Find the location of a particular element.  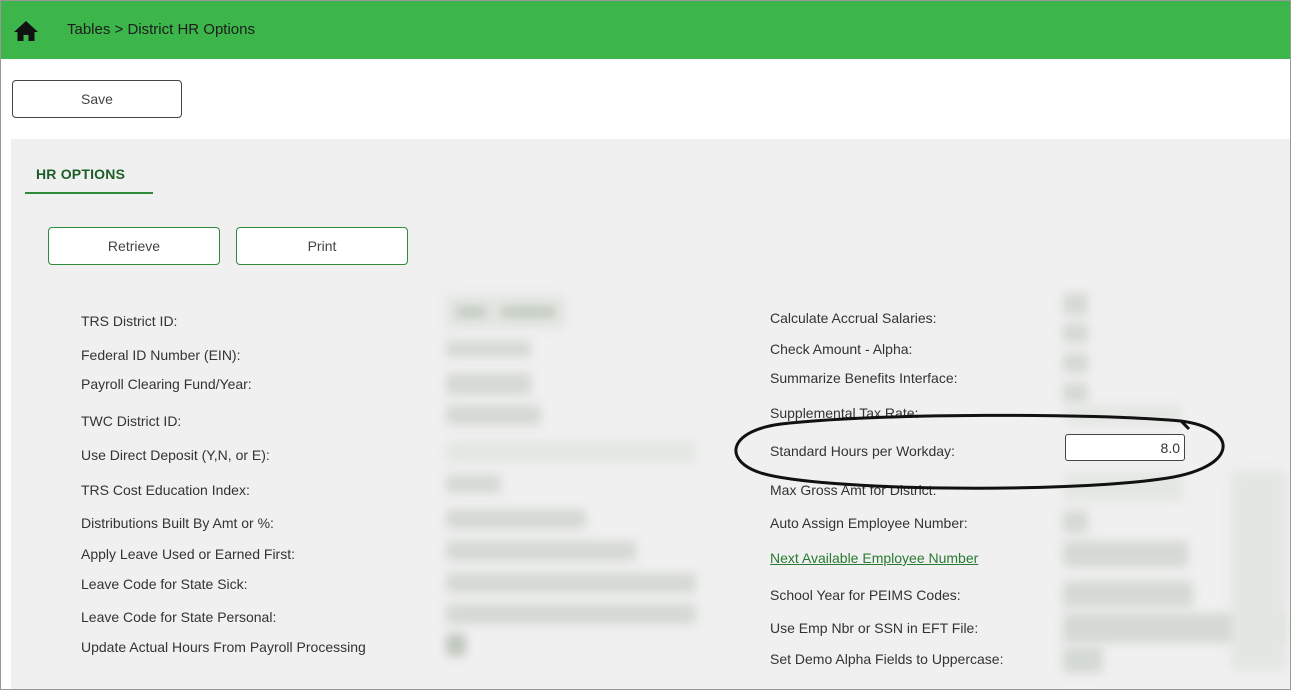

label-federal-id: Federal ID Number (EIN): is located at coordinates (161, 355).